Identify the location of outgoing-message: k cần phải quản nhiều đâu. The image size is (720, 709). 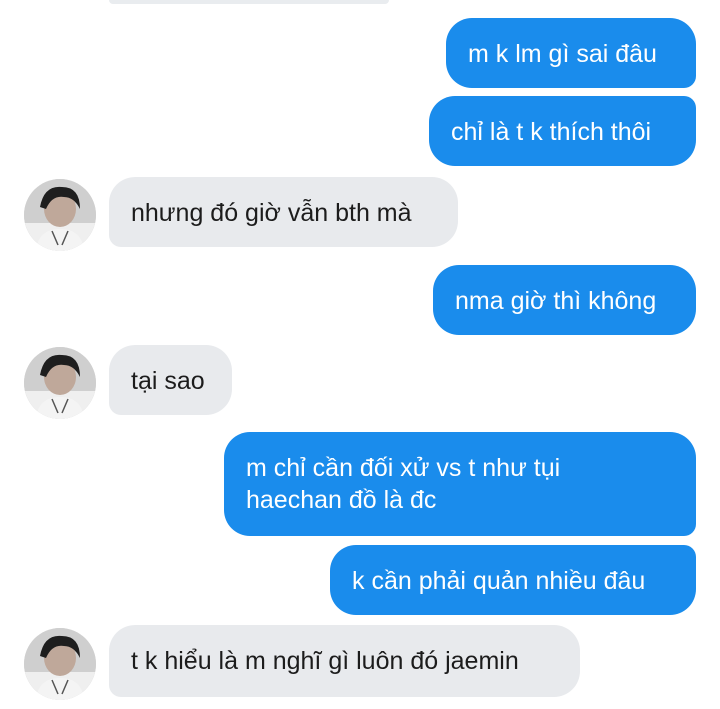
(513, 580).